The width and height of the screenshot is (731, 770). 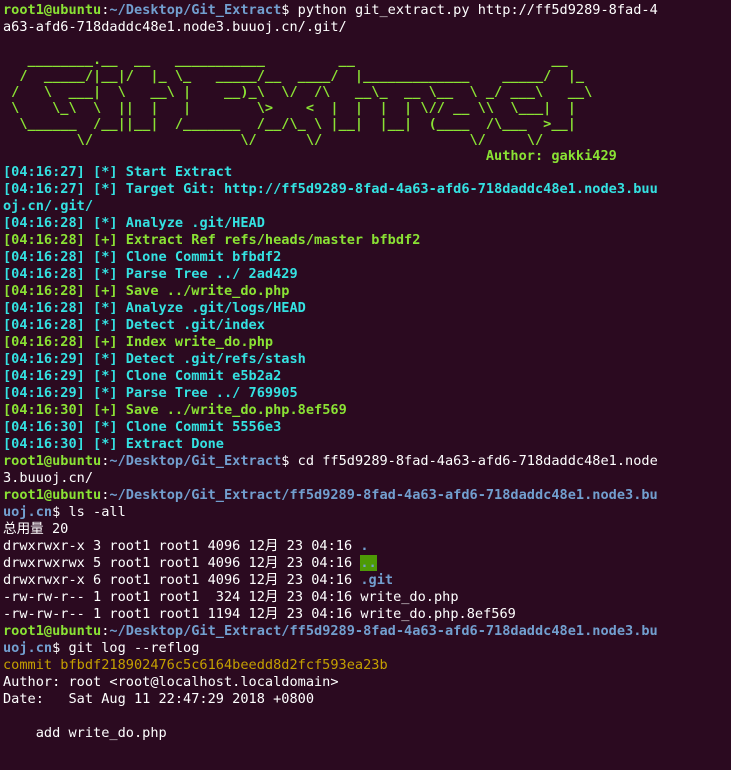 What do you see at coordinates (48, 206) in the screenshot?
I see `log-message: oj.cn/.git/` at bounding box center [48, 206].